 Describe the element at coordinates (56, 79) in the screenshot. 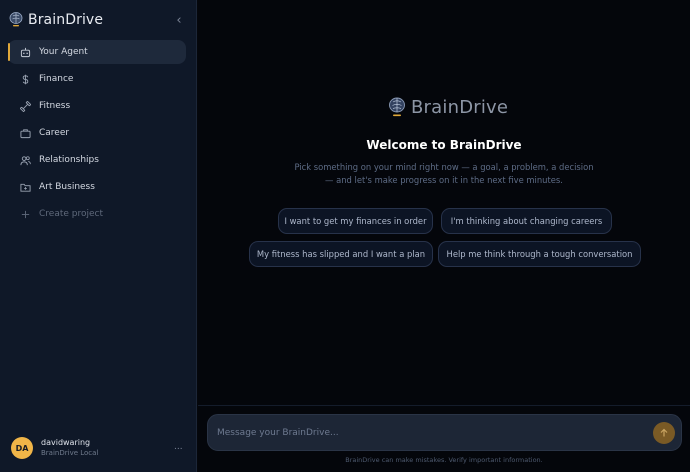

I see `sidebar-item-label: Finance` at that location.